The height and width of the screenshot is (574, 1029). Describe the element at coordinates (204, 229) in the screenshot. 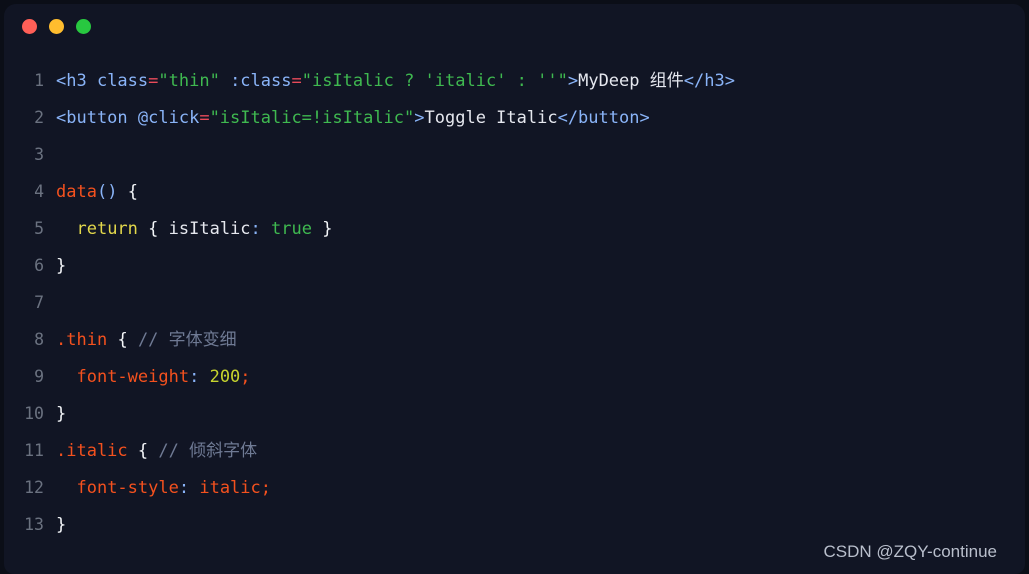

I see `code-token: isItalic` at that location.